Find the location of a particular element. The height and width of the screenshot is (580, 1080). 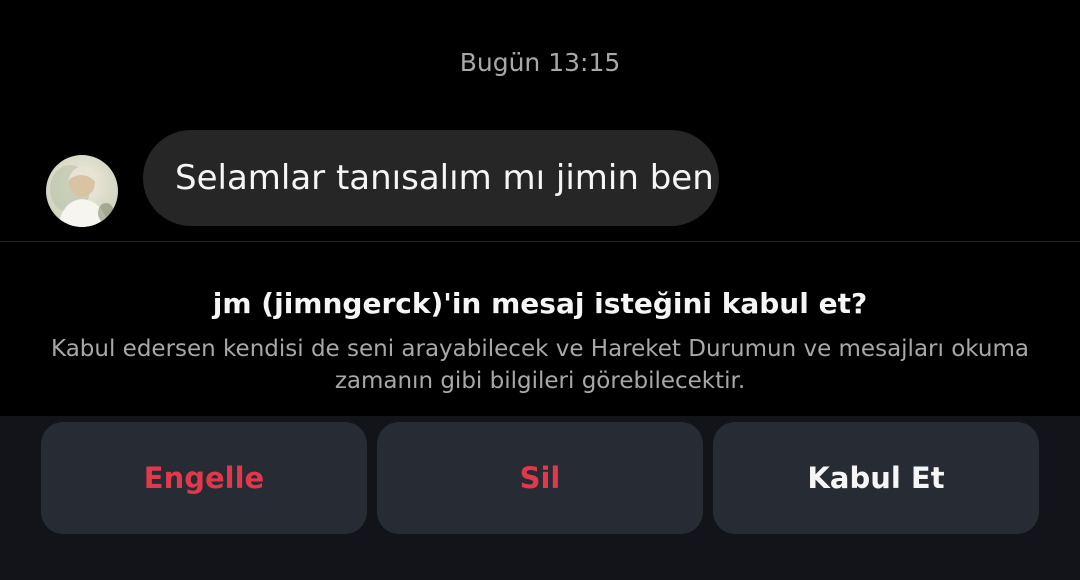

user-avatar-icon is located at coordinates (82, 191).